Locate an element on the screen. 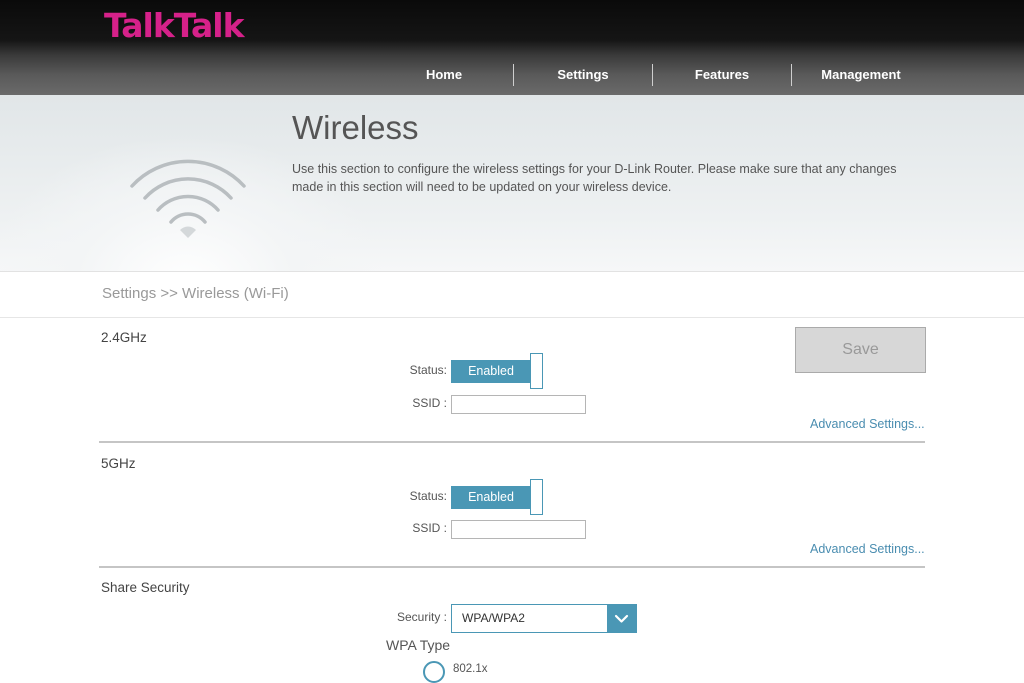 This screenshot has height=683, width=1024. section-heading-5ghz: 5GHz is located at coordinates (118, 463).